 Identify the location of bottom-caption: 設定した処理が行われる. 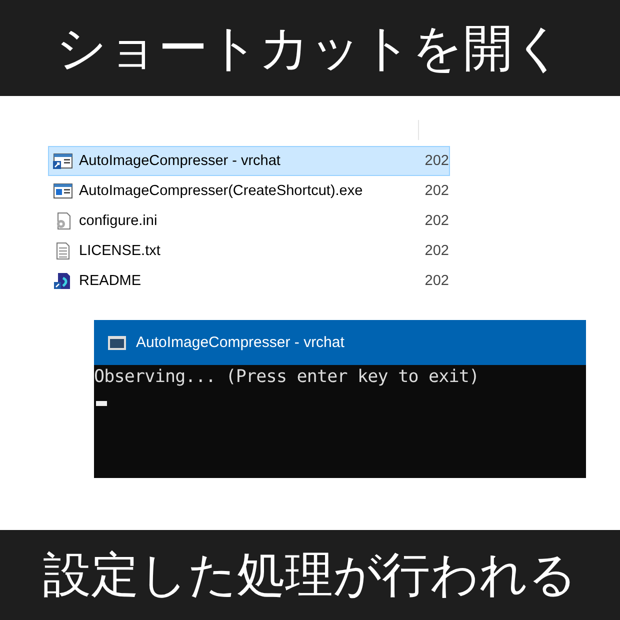
(310, 575).